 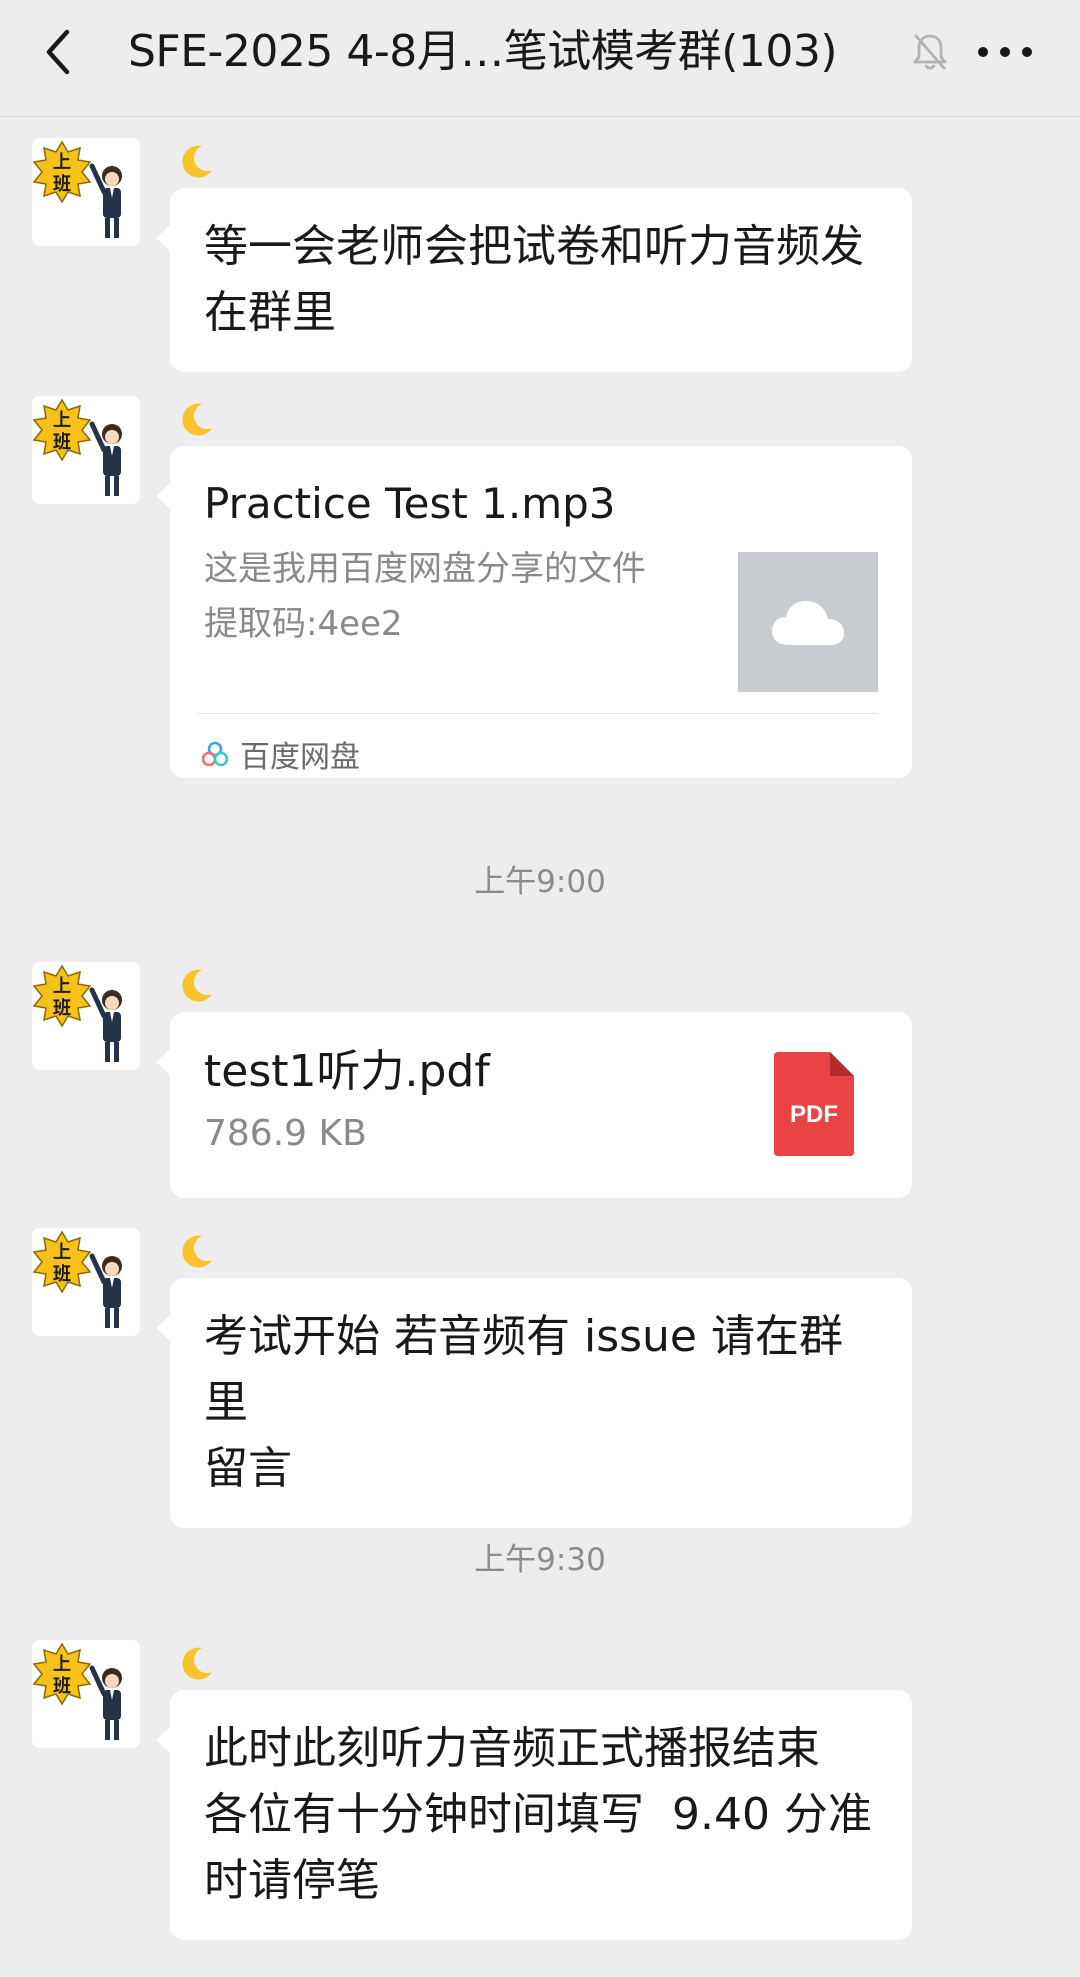 I want to click on link-card-source: 百度网盘, so click(x=281, y=754).